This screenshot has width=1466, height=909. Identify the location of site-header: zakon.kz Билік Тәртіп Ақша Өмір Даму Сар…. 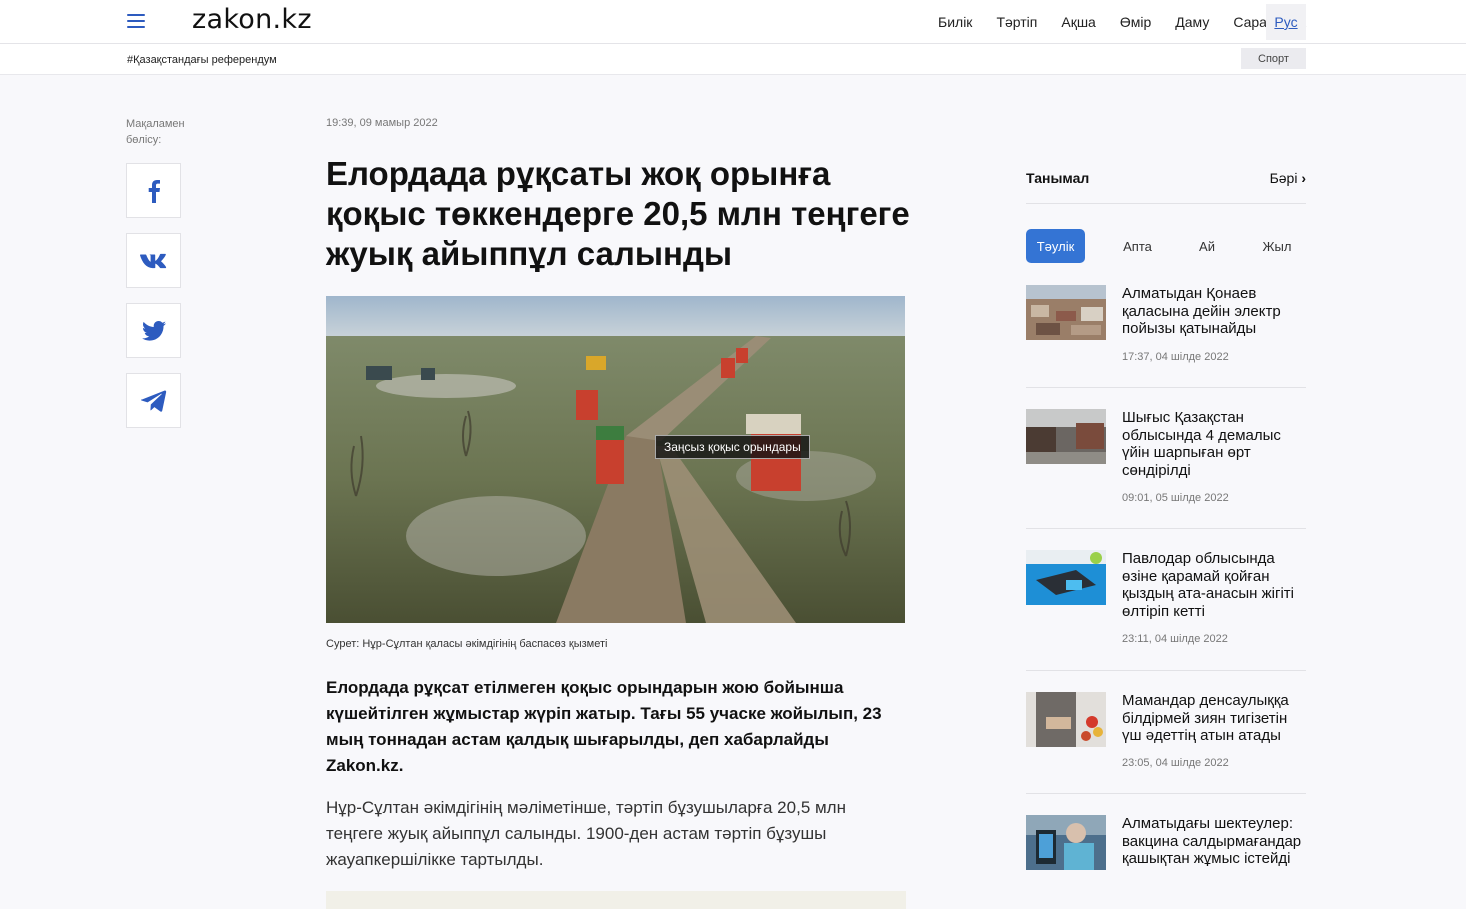
(733, 22).